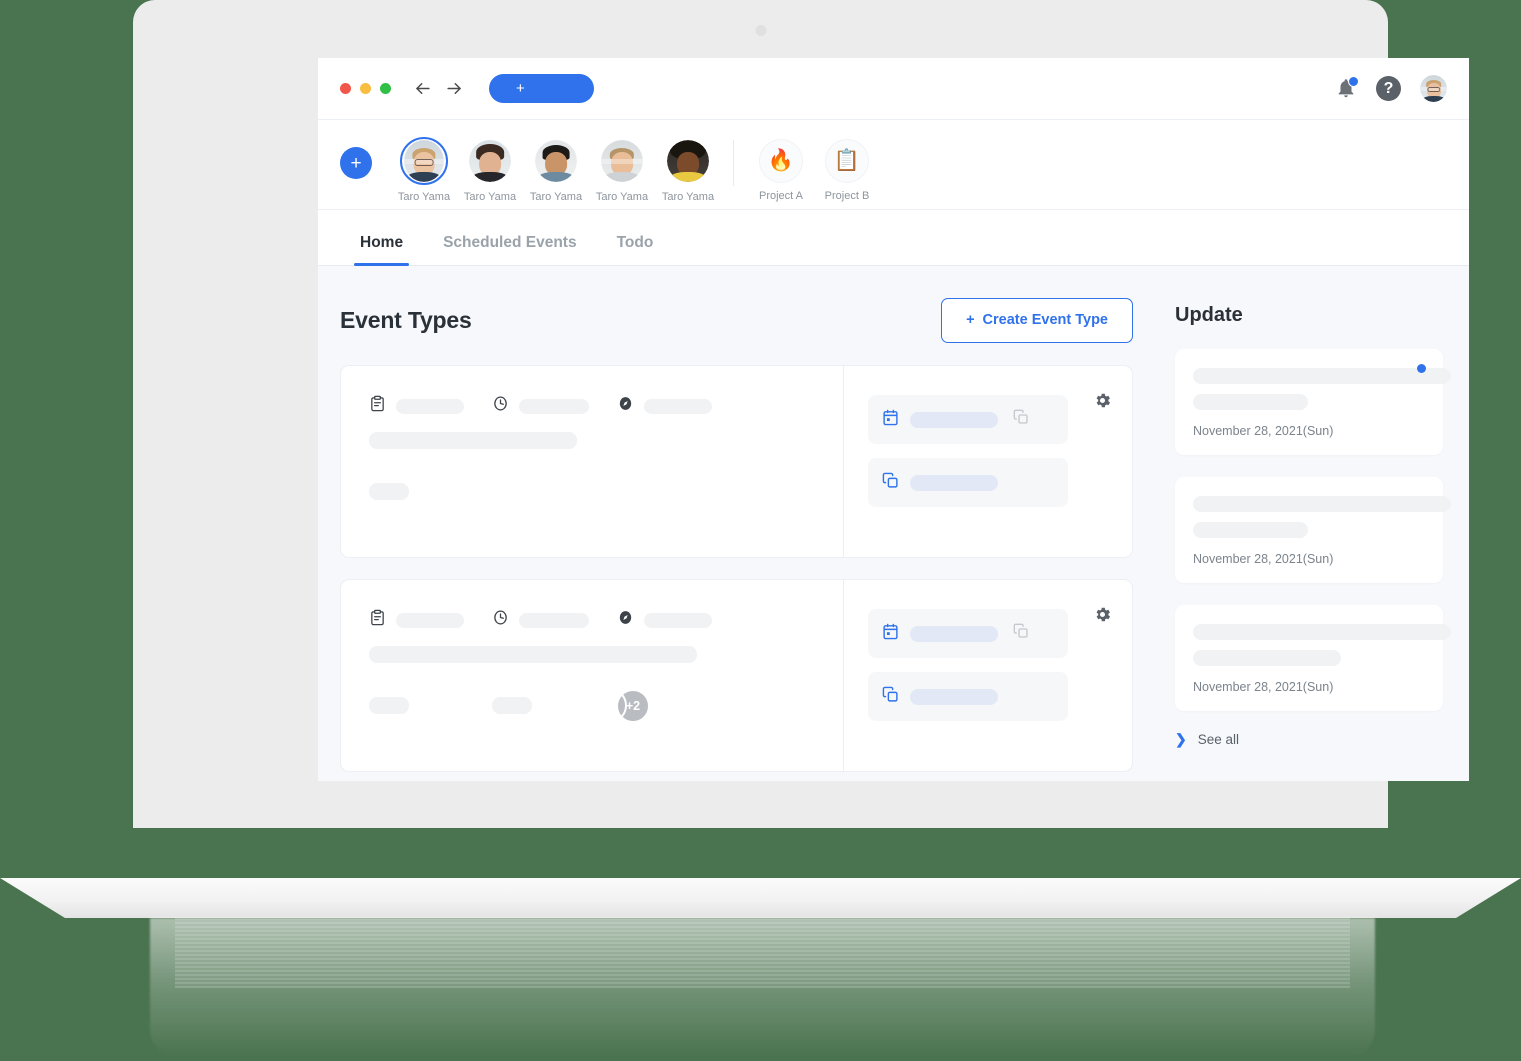 The width and height of the screenshot is (1521, 1061). I want to click on bell-icon, so click(1347, 88).